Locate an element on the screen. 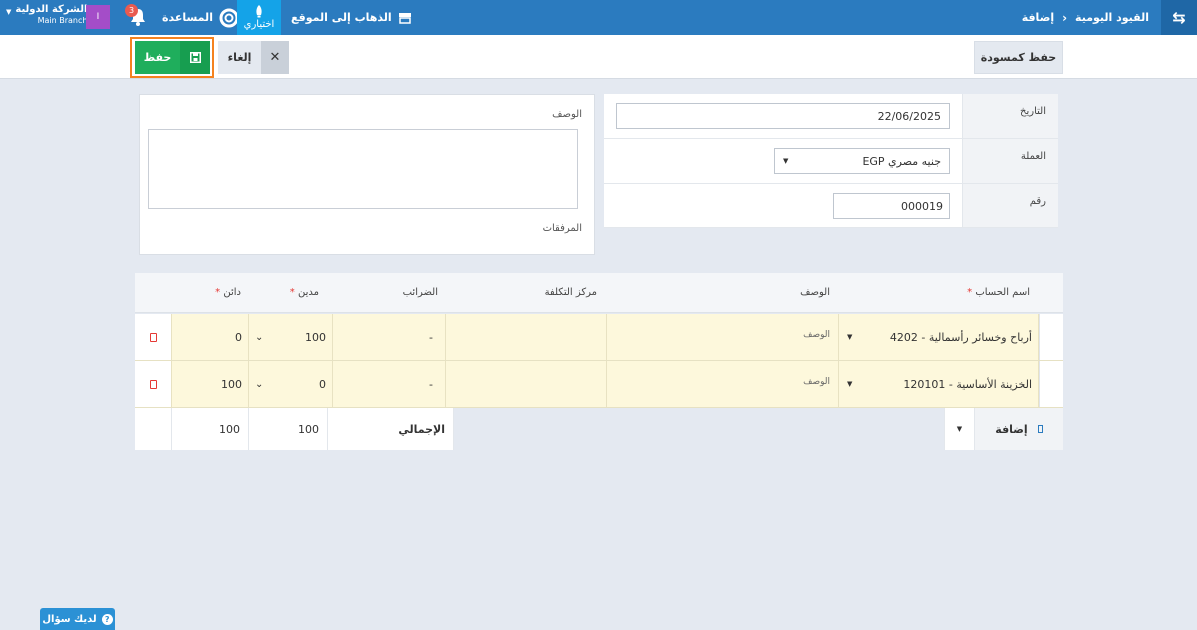 Image resolution: width=1197 pixels, height=630 pixels. currency-select: ▼ EGP جنيه مصري is located at coordinates (862, 161).